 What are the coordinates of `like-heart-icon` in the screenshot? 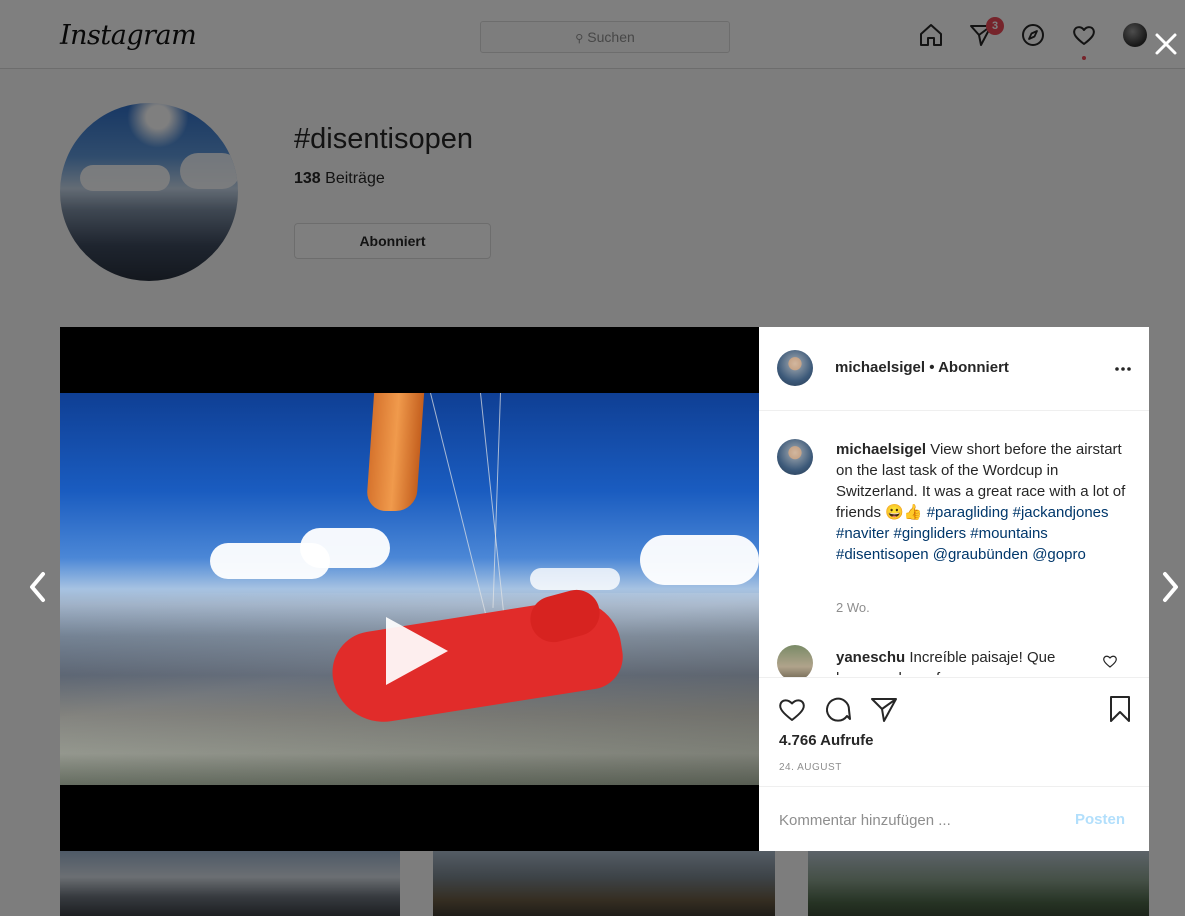 It's located at (792, 709).